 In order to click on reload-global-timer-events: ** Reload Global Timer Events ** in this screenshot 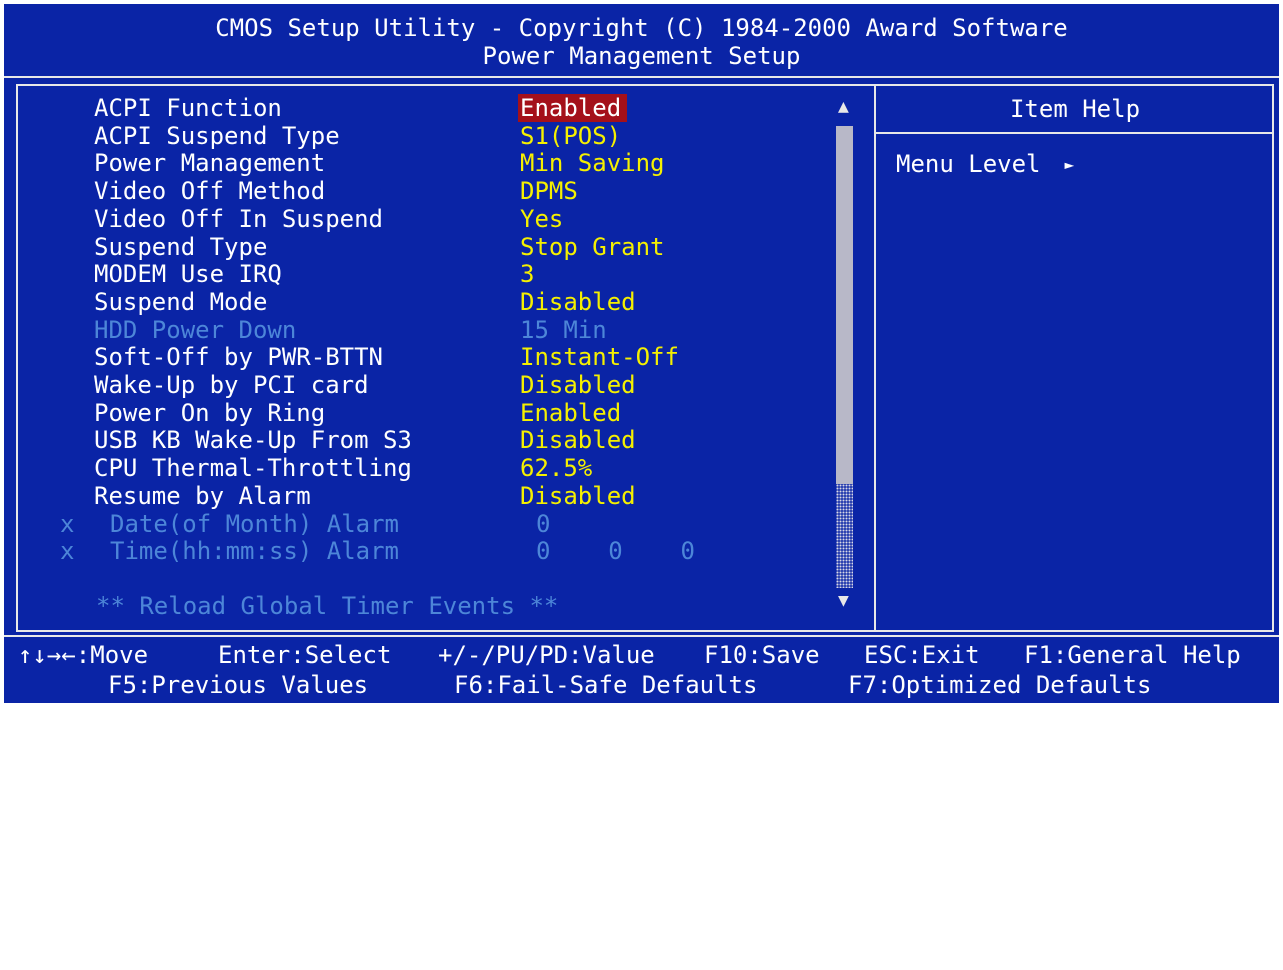, I will do `click(327, 606)`.